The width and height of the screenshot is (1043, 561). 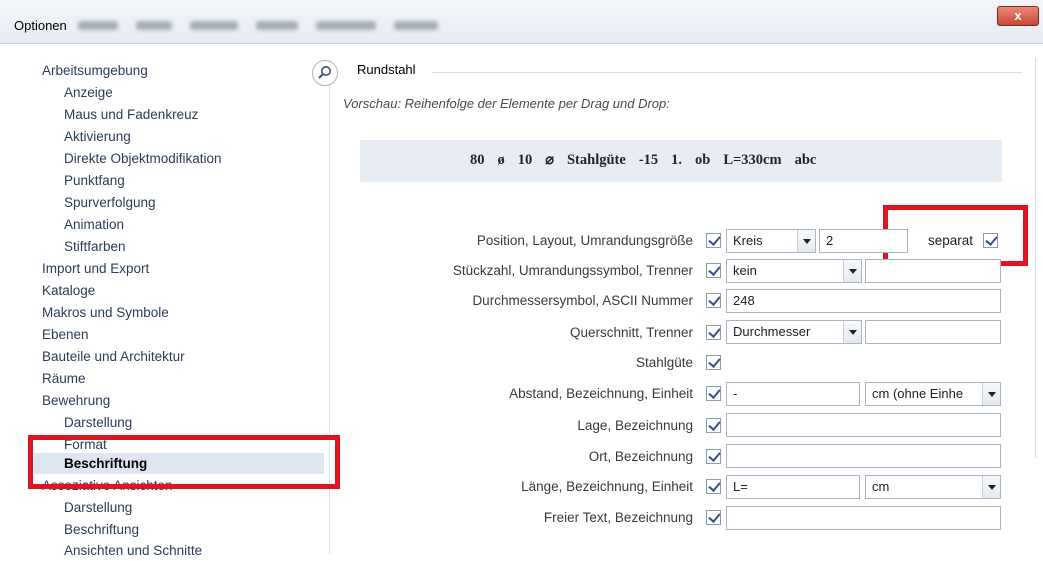 I want to click on search-button, so click(x=325, y=73).